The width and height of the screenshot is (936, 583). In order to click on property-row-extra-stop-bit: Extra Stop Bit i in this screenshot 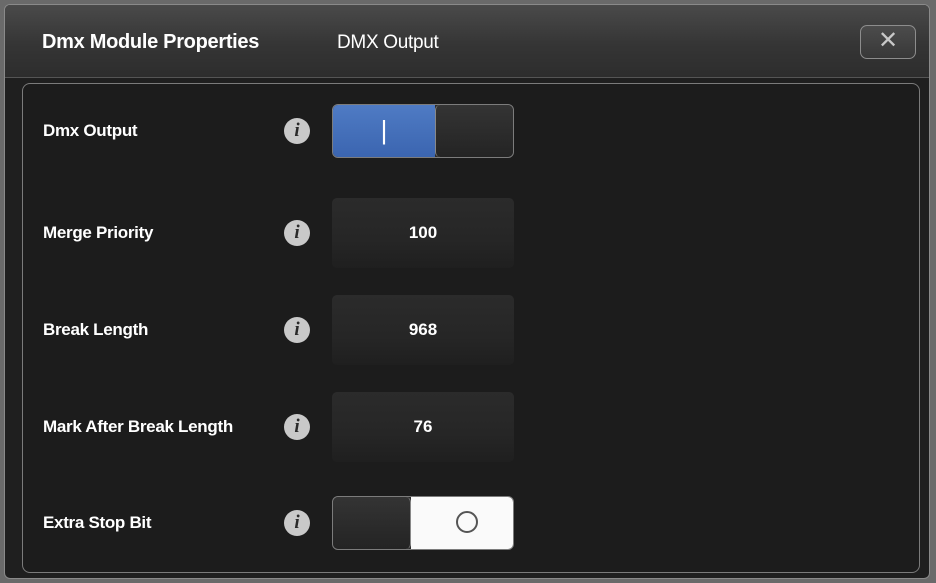, I will do `click(471, 523)`.